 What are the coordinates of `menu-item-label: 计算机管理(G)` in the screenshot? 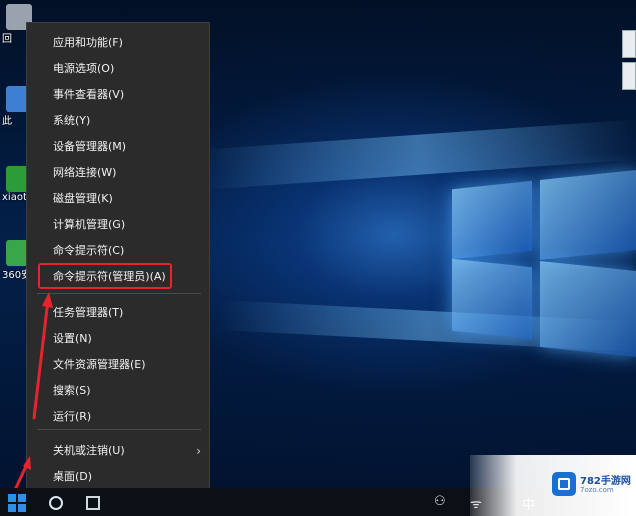 It's located at (89, 224).